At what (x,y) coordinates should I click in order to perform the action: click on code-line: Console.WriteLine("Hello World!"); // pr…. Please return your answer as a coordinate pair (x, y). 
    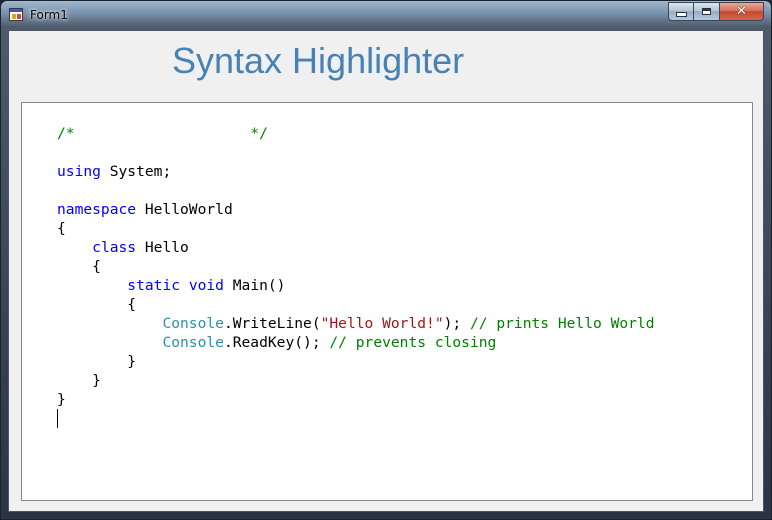
    Looking at the image, I should click on (356, 323).